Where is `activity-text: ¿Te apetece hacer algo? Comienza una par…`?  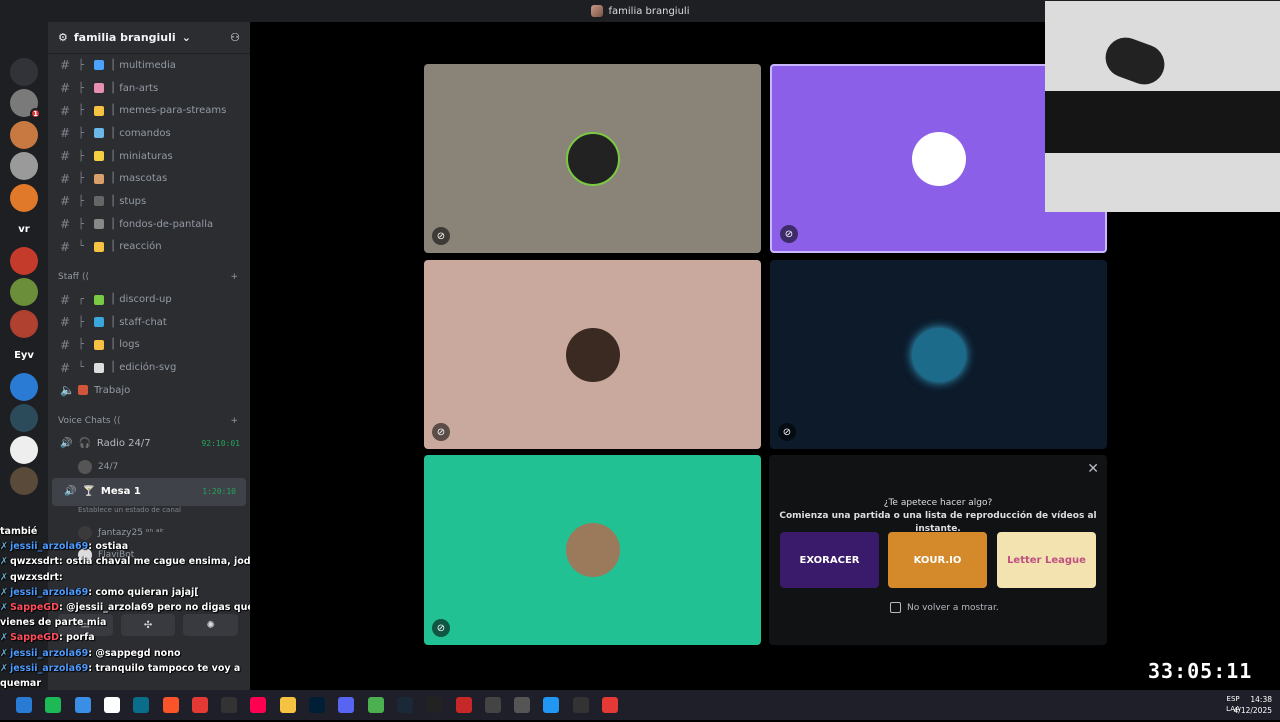 activity-text: ¿Te apetece hacer algo? Comienza una par… is located at coordinates (938, 516).